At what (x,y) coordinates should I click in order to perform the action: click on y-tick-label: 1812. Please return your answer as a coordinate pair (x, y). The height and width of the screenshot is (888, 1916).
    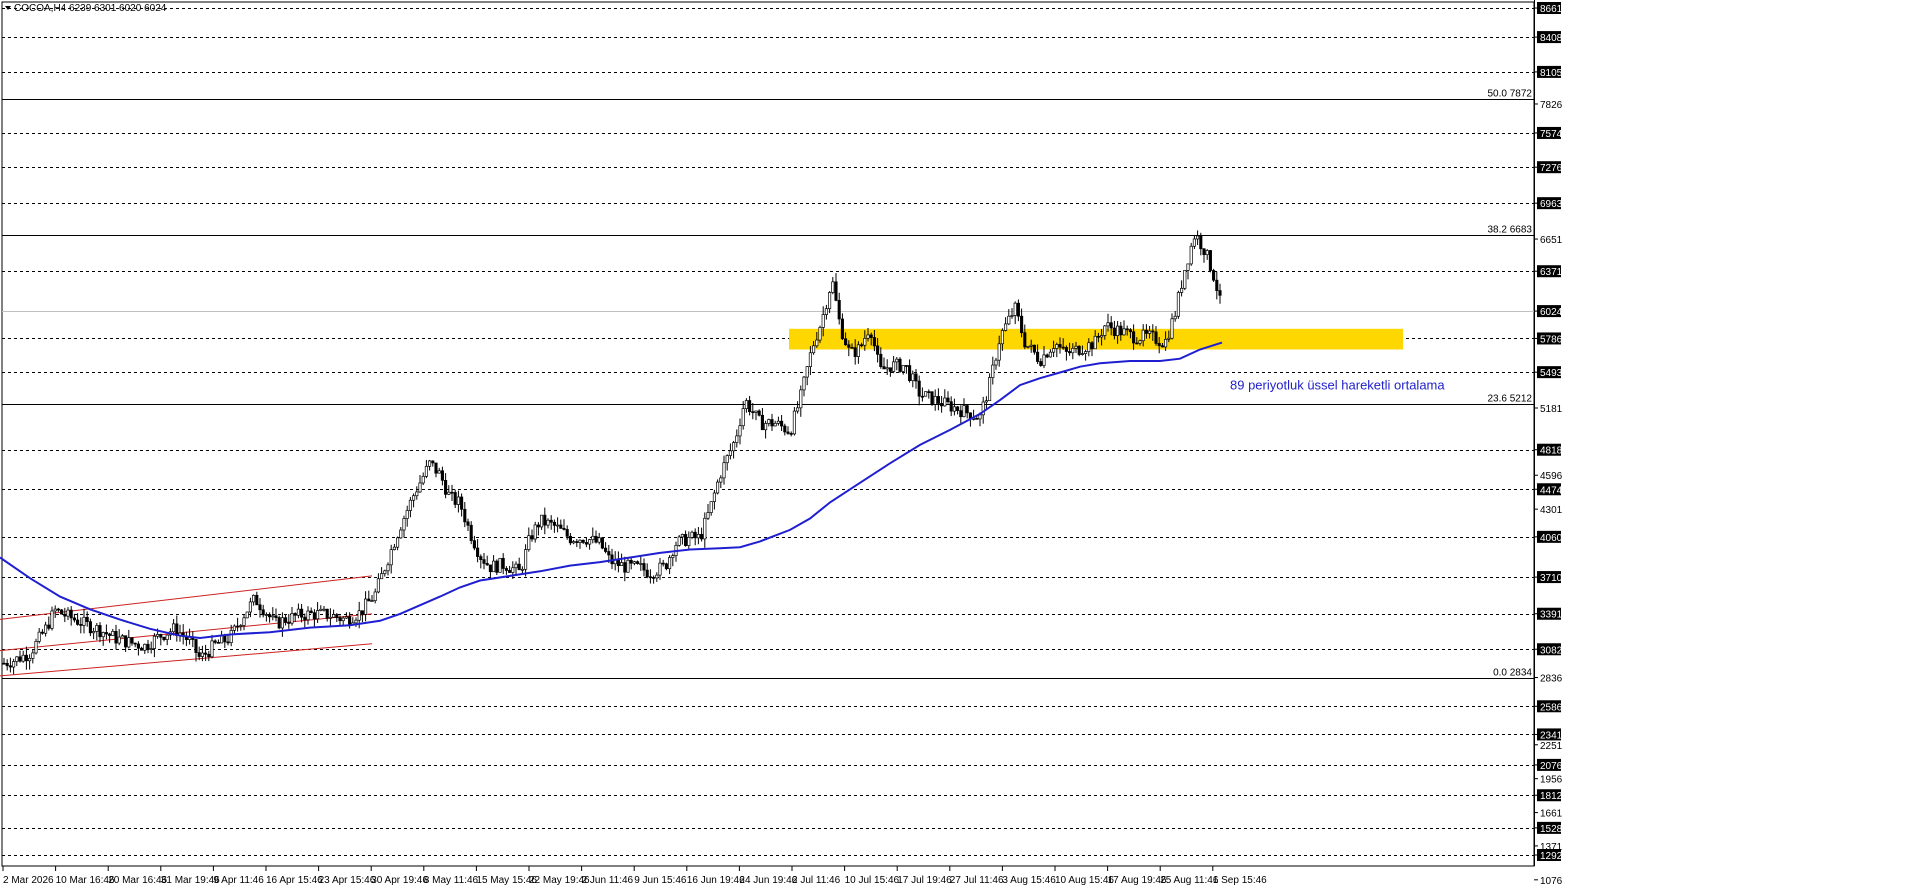
    Looking at the image, I should click on (1551, 796).